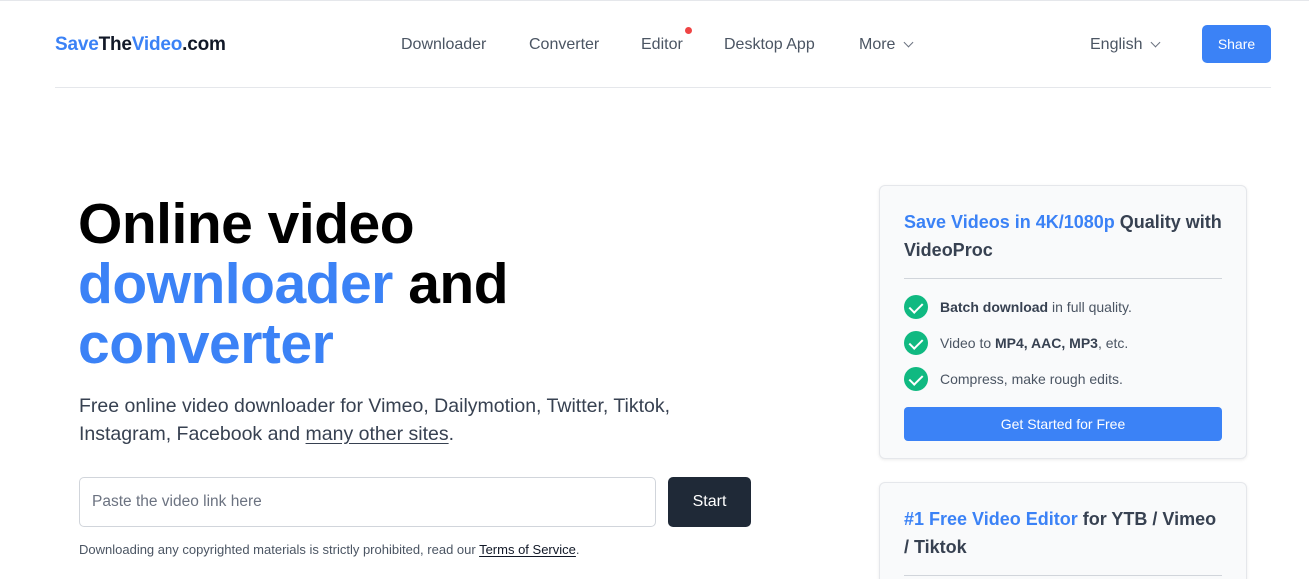  What do you see at coordinates (206, 344) in the screenshot?
I see `hero-title-highlight-converter: converter` at bounding box center [206, 344].